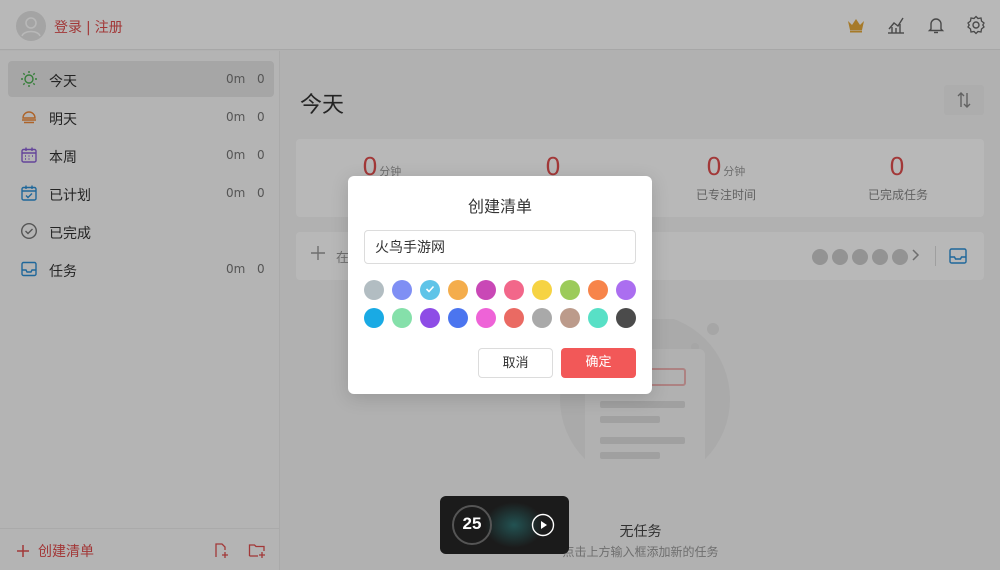  What do you see at coordinates (499, 206) in the screenshot?
I see `dialog-title: 创建清单` at bounding box center [499, 206].